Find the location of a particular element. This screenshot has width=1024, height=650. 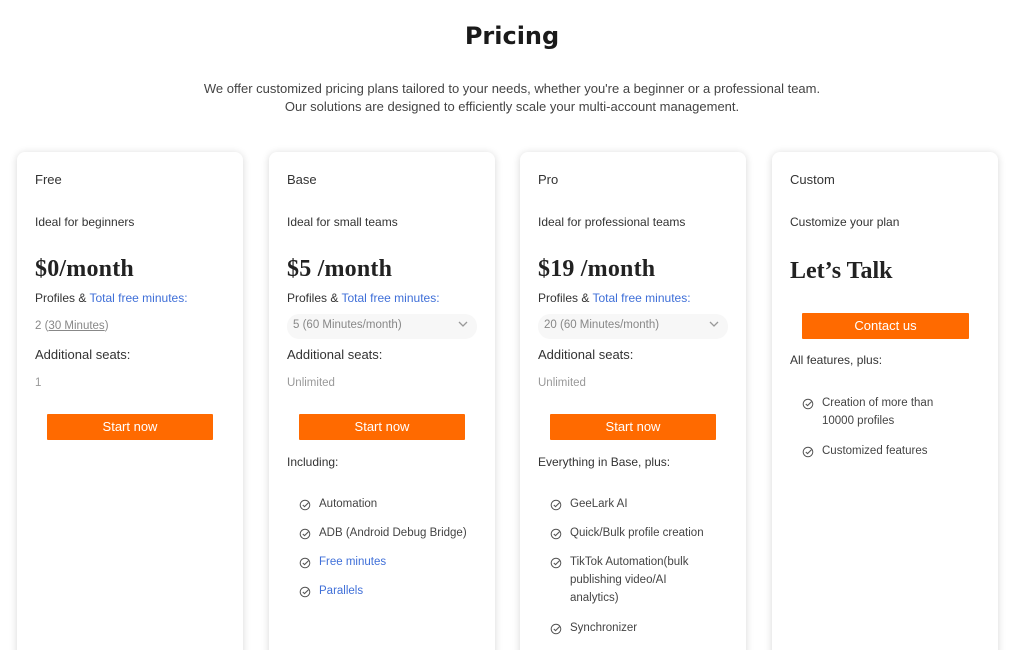

free-minutes-link: Free minutes is located at coordinates (352, 562).